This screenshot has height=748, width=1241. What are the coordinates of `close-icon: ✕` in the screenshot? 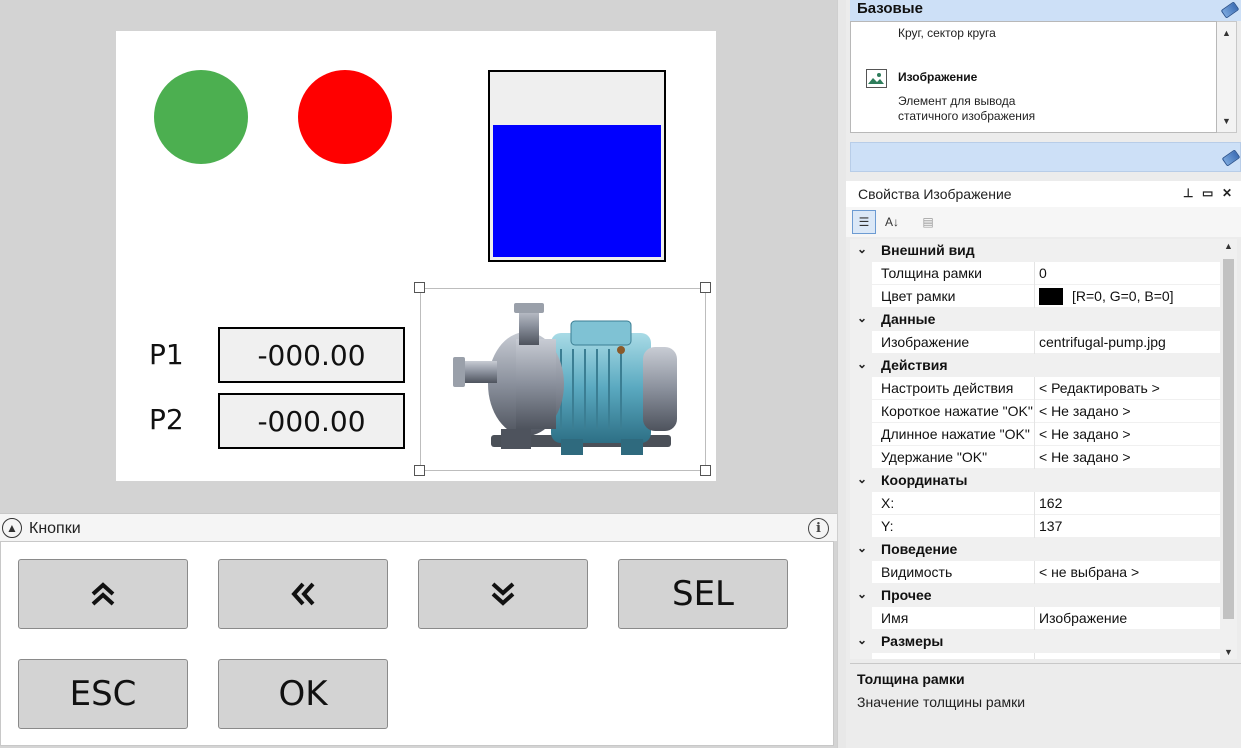 It's located at (1227, 193).